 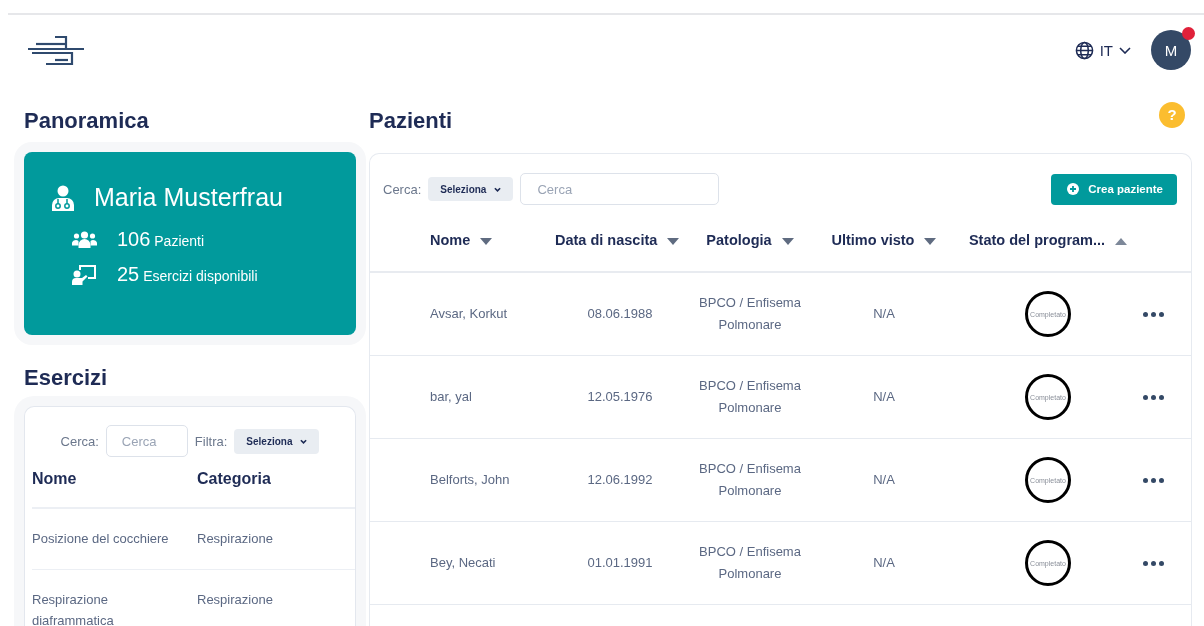 What do you see at coordinates (66, 378) in the screenshot?
I see `section-title: Esercizi` at bounding box center [66, 378].